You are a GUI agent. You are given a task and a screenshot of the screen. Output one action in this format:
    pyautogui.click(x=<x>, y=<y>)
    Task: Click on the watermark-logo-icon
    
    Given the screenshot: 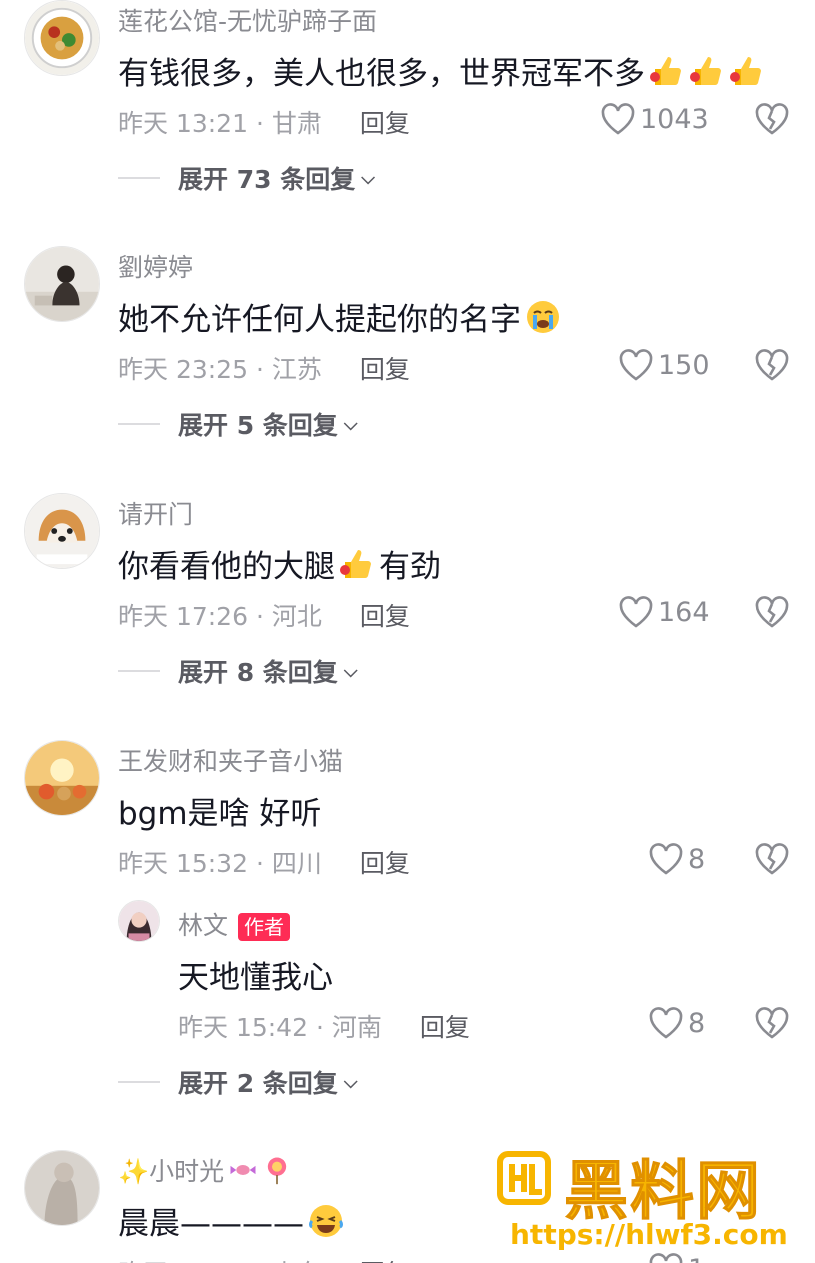 What is the action you would take?
    pyautogui.click(x=524, y=1178)
    